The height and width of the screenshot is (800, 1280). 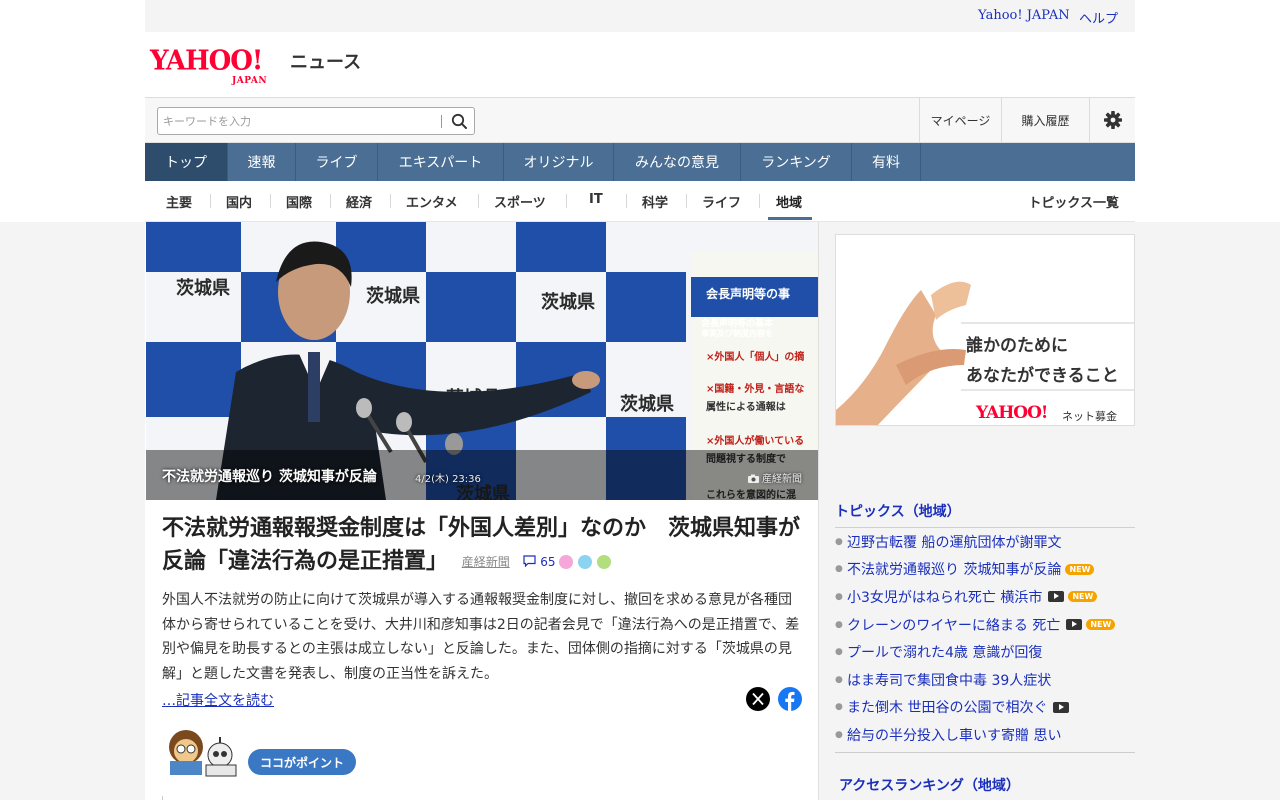 What do you see at coordinates (432, 201) in the screenshot?
I see `tab-entertainment: エンタメ` at bounding box center [432, 201].